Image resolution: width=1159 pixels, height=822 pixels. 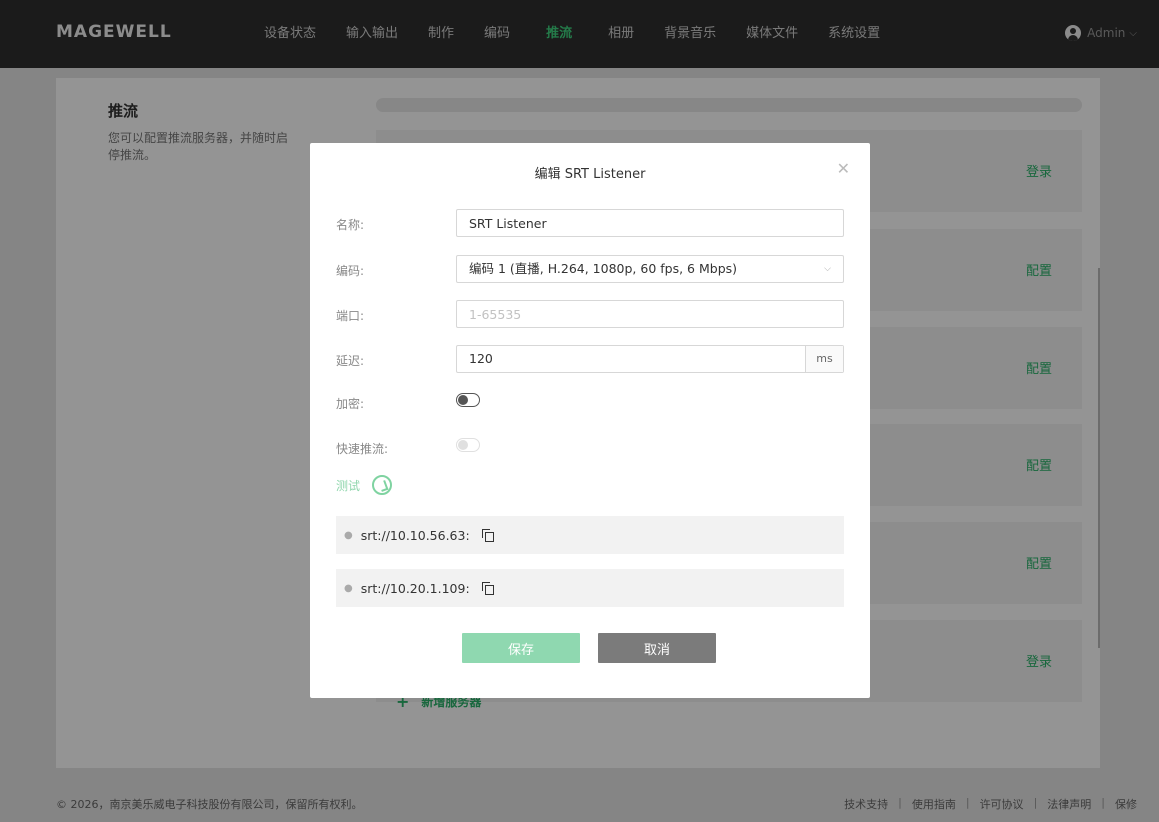 What do you see at coordinates (468, 445) in the screenshot?
I see `fast-push-toggle` at bounding box center [468, 445].